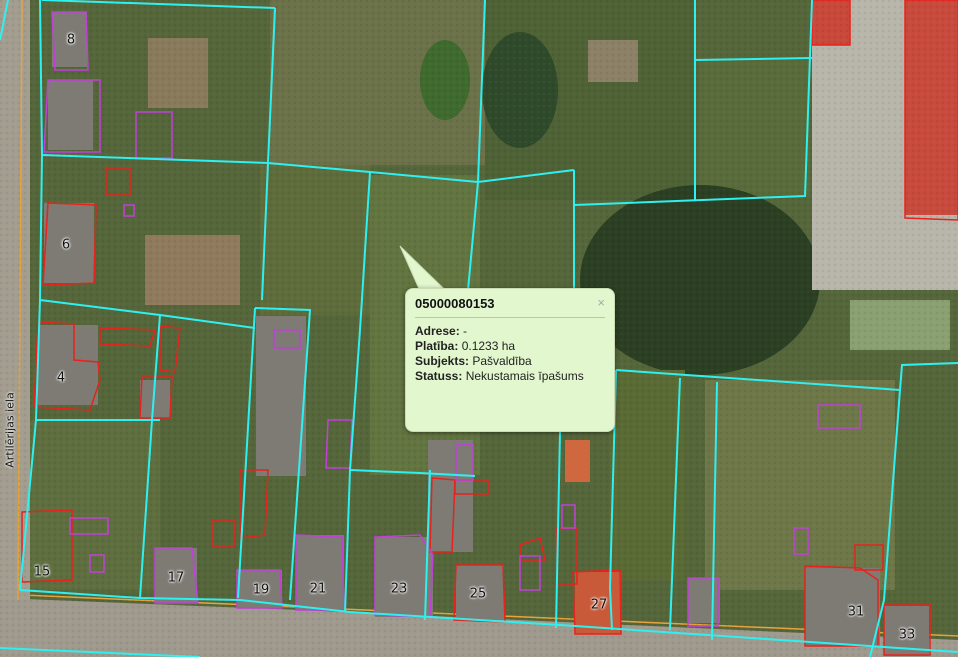 This screenshot has height=657, width=958. I want to click on popup-value: -, so click(465, 331).